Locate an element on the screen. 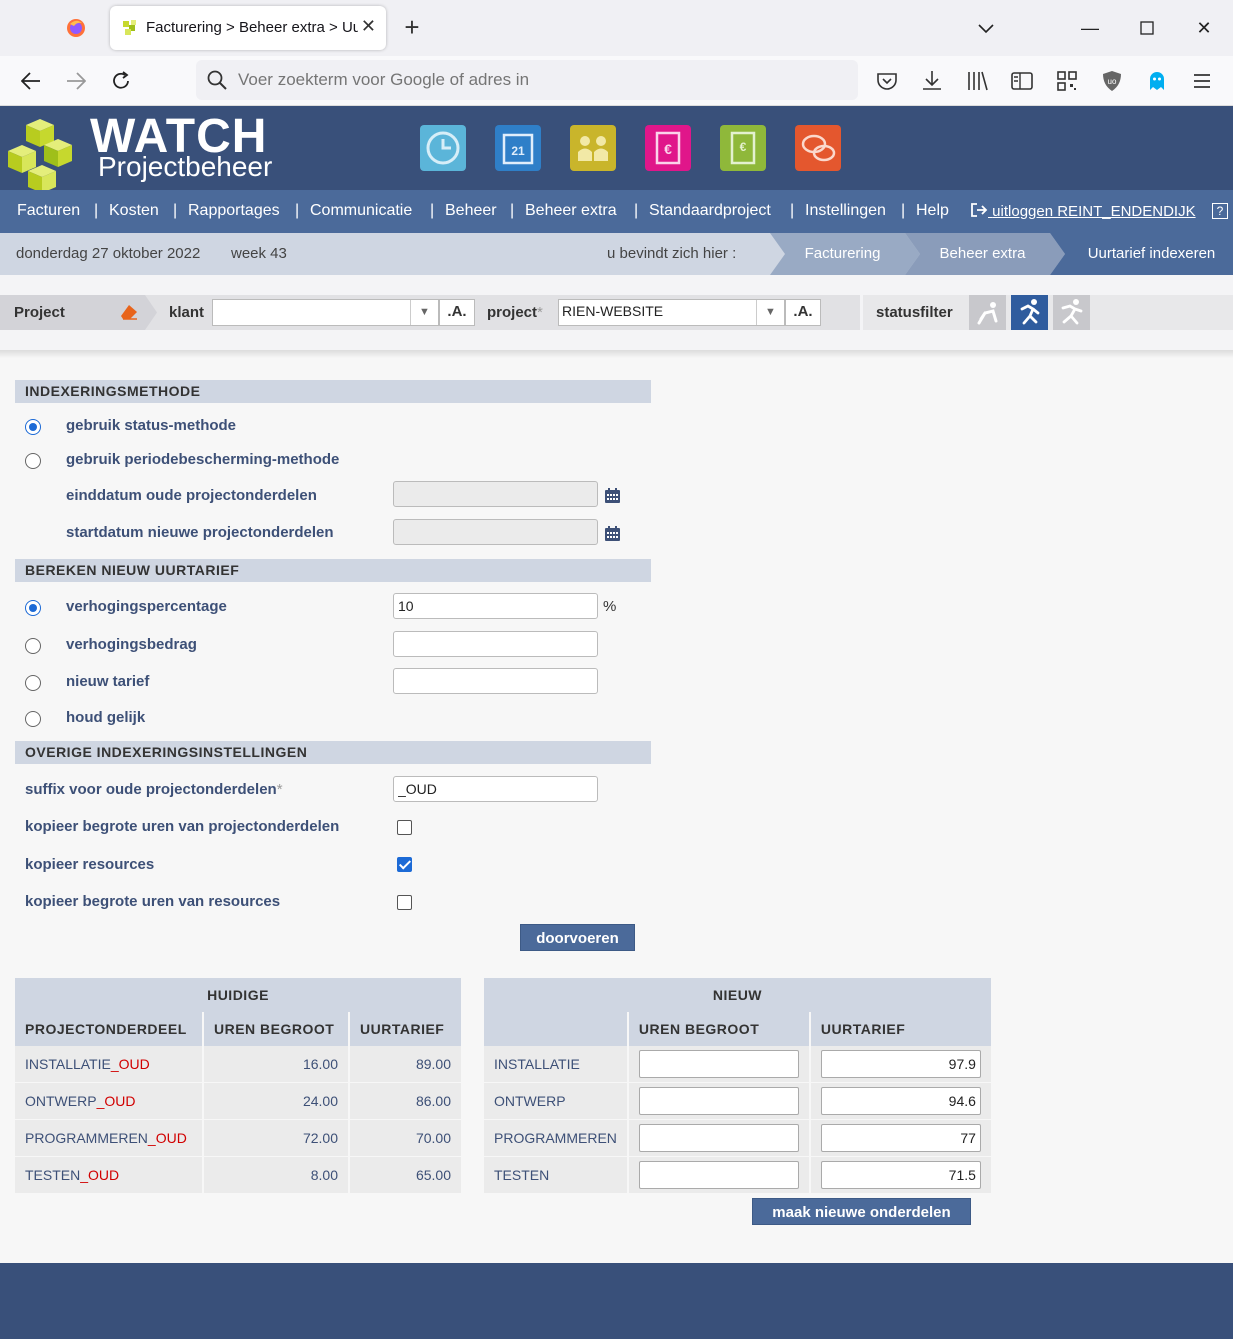 This screenshot has height=1339, width=1233. status-sprinting-icon is located at coordinates (1071, 312).